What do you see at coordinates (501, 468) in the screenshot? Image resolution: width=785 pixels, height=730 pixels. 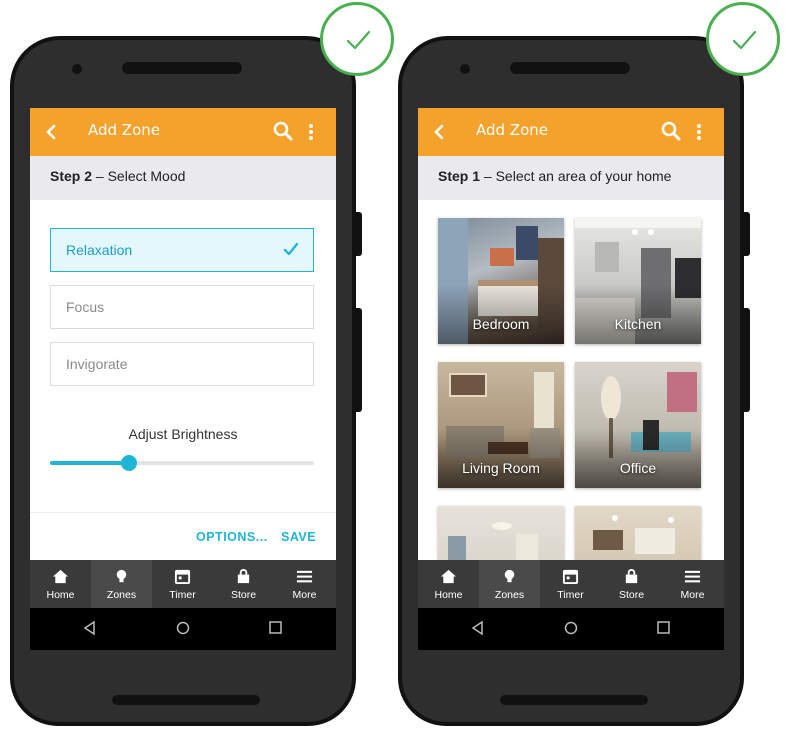 I see `tile-label: Living Room` at bounding box center [501, 468].